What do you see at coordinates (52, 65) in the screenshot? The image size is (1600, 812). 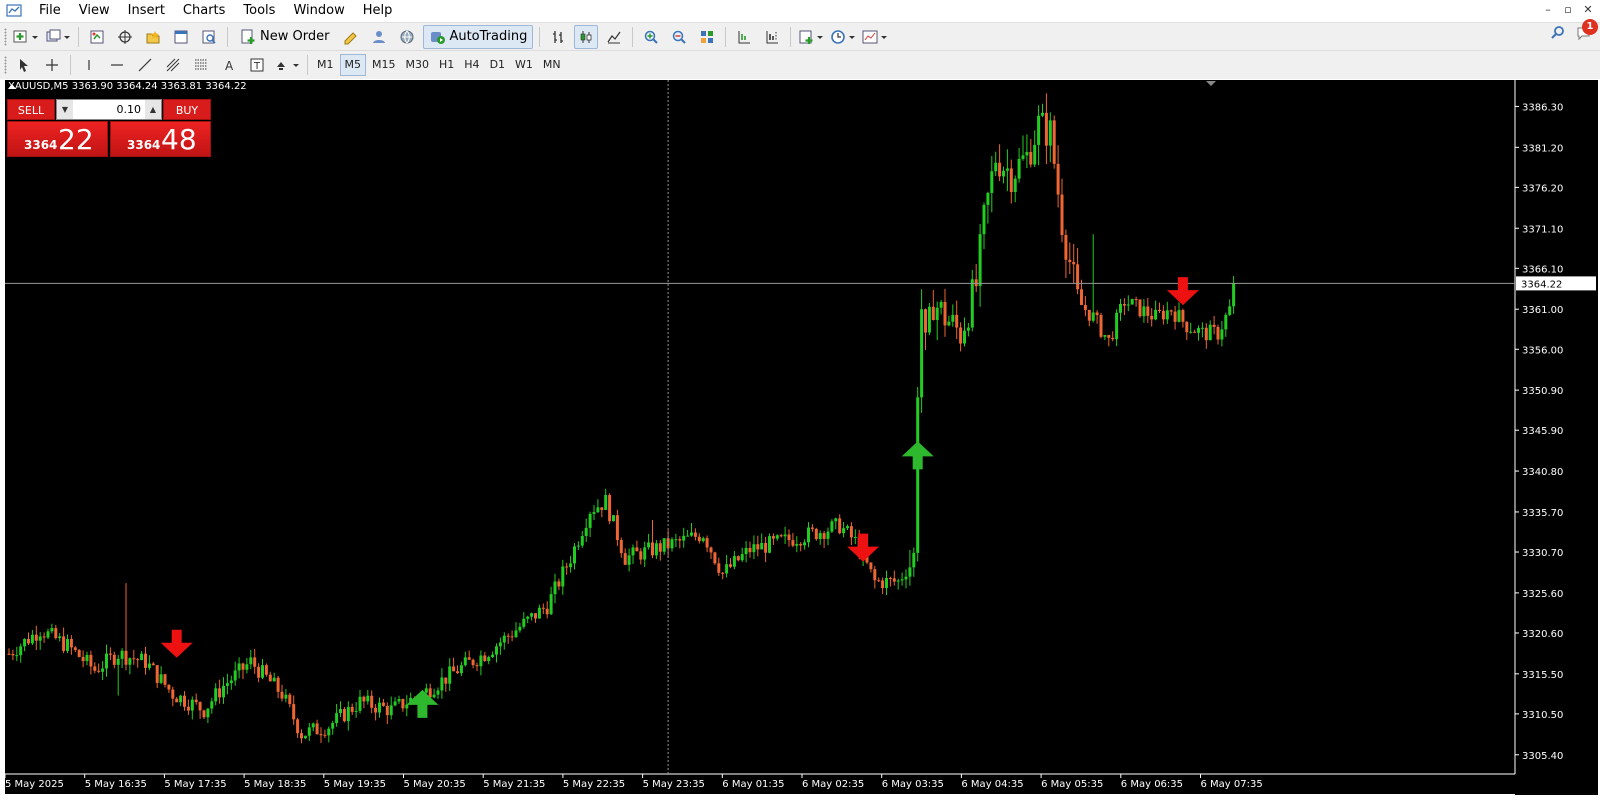 I see `crosshair-icon` at bounding box center [52, 65].